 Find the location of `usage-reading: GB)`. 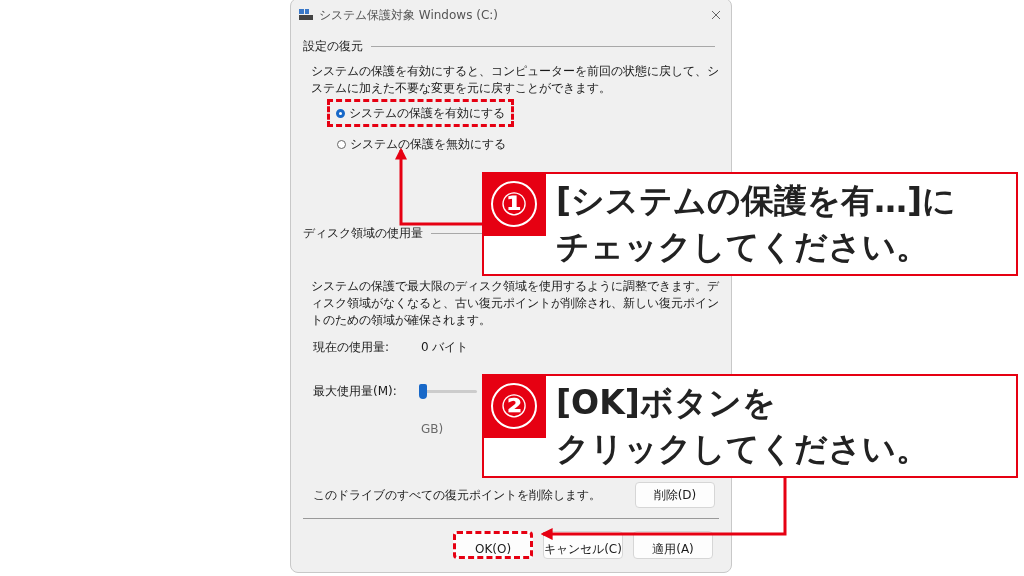

usage-reading: GB) is located at coordinates (432, 429).